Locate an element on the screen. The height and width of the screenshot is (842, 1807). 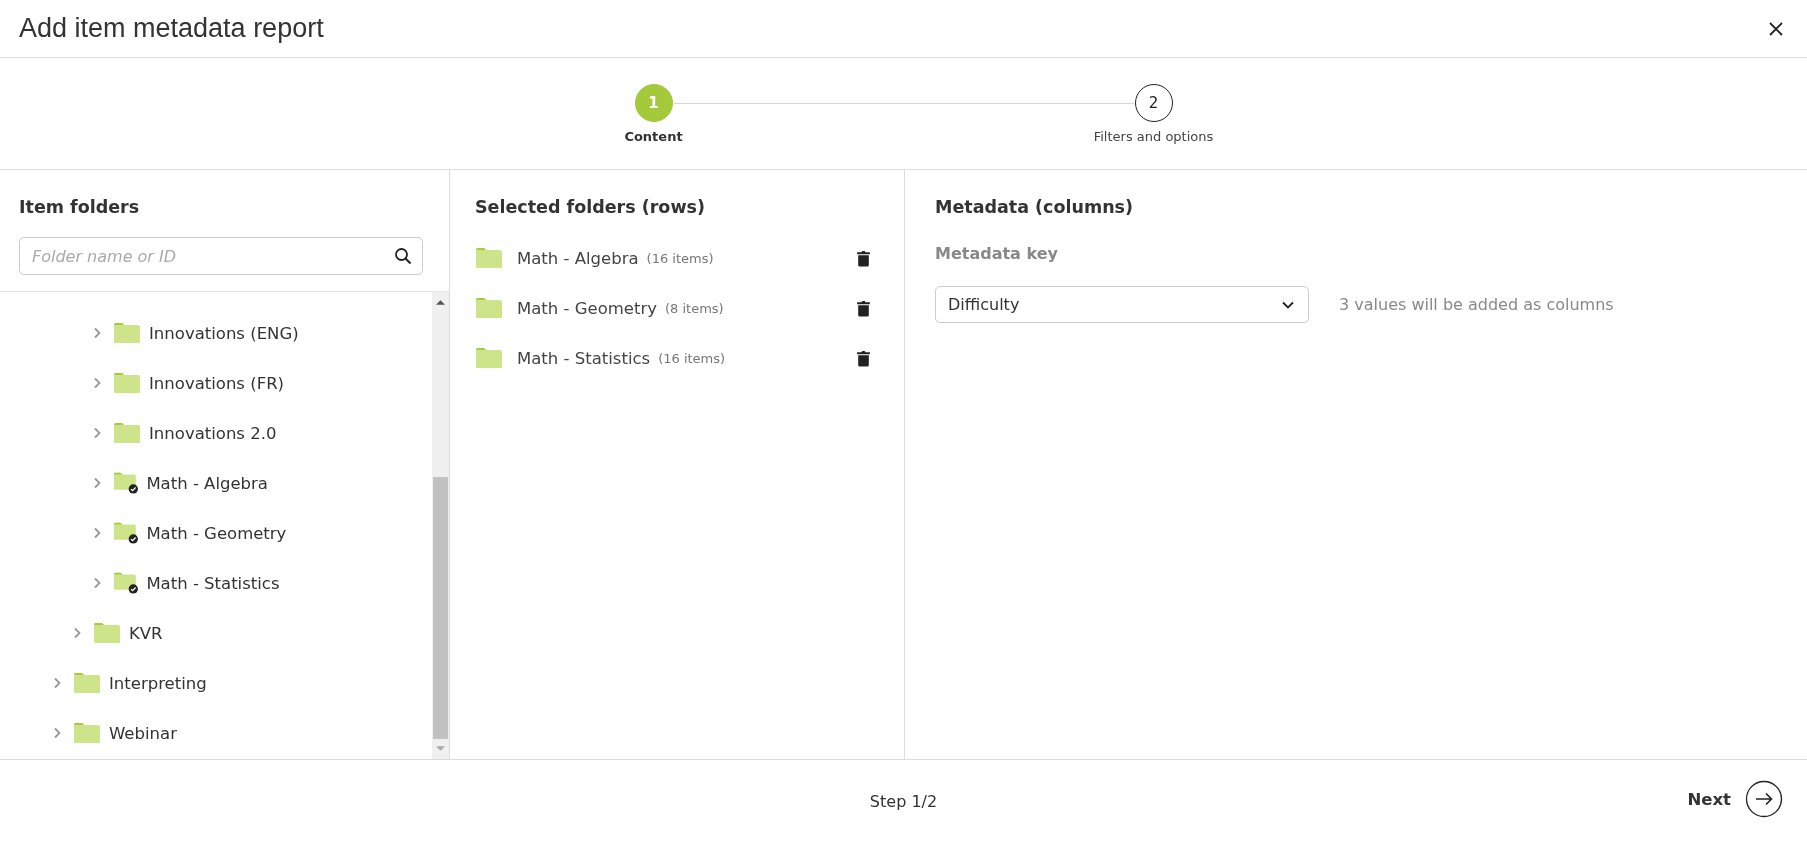
hint-text: 3 values will be added as columns is located at coordinates (1476, 304).